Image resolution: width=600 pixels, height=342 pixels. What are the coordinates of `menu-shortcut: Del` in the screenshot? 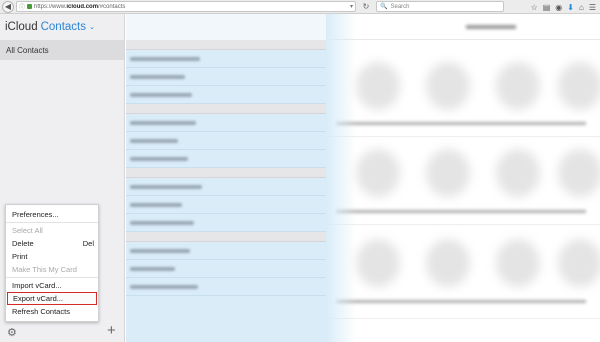 It's located at (88, 243).